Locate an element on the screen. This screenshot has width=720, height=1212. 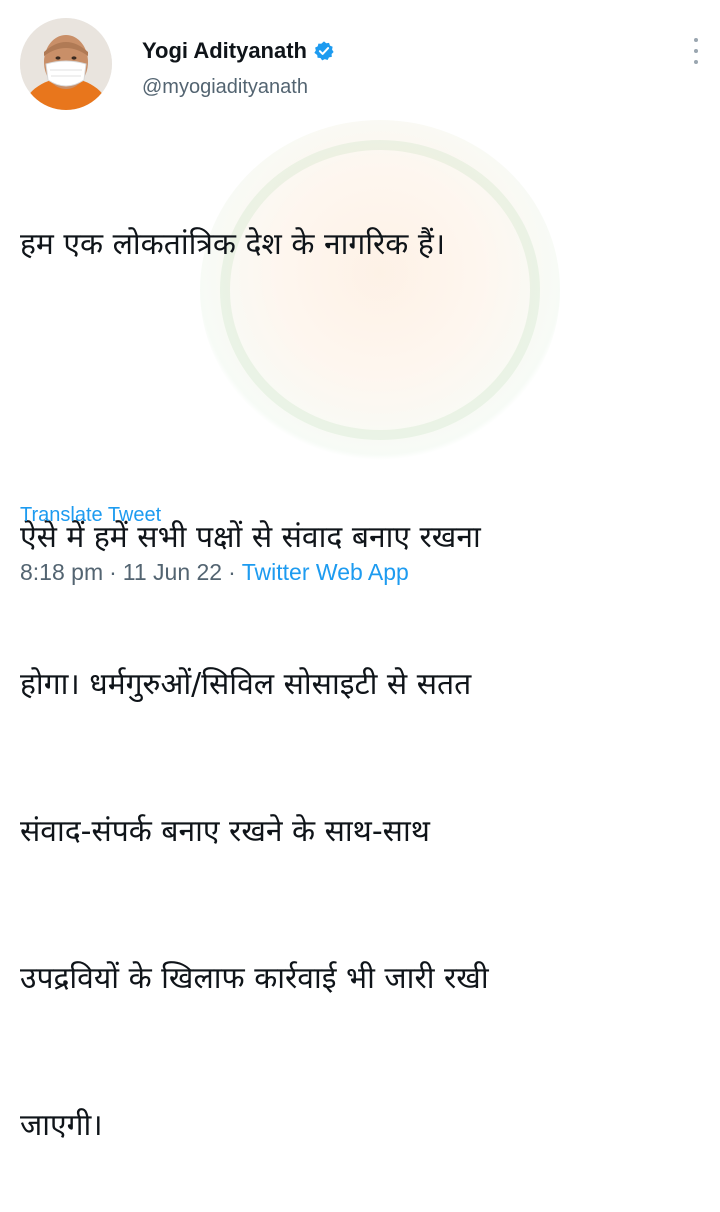
tweet-meta: 8:18 pm · 11 Jun 22 · Twitter Web App is located at coordinates (214, 572).